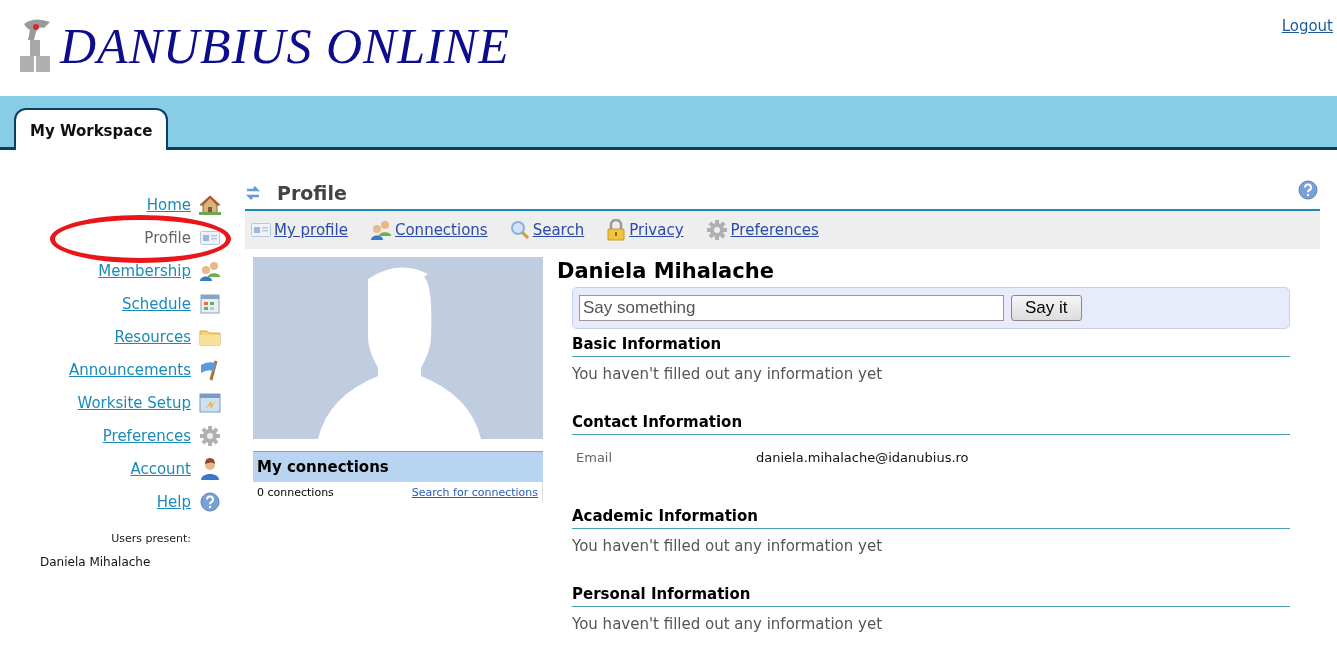 The height and width of the screenshot is (664, 1337). What do you see at coordinates (616, 230) in the screenshot?
I see `lock-icon` at bounding box center [616, 230].